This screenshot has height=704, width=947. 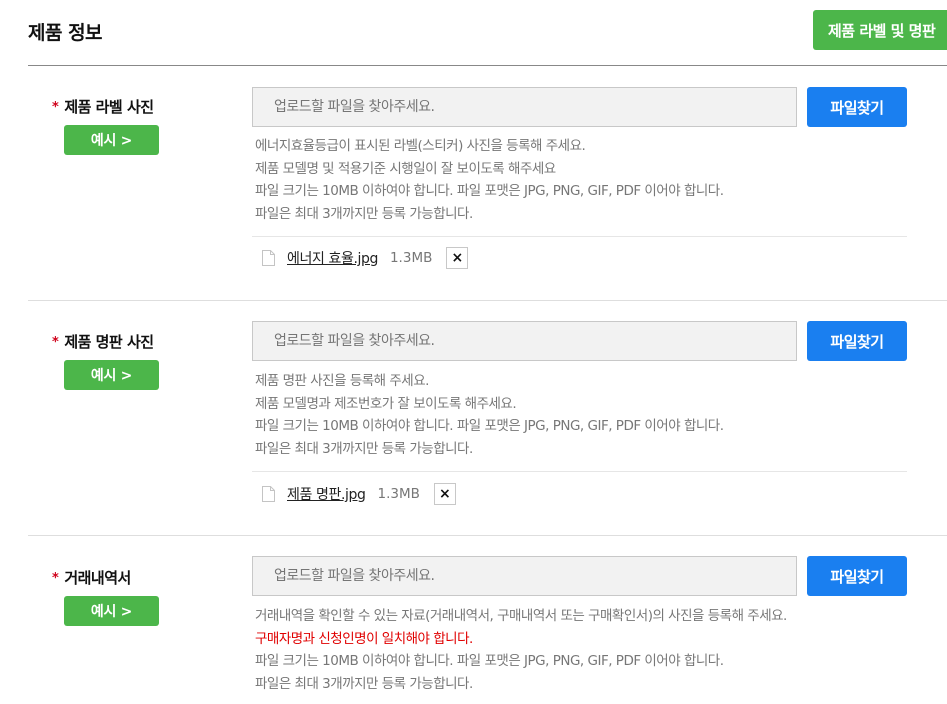 I want to click on uploaded-file-item: 제품 명판.jpg 1.3MB ×, so click(x=359, y=494).